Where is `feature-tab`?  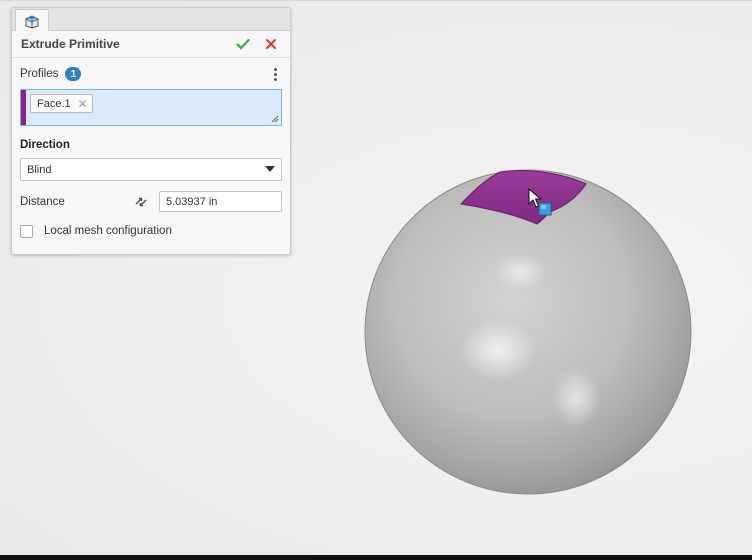
feature-tab is located at coordinates (32, 20).